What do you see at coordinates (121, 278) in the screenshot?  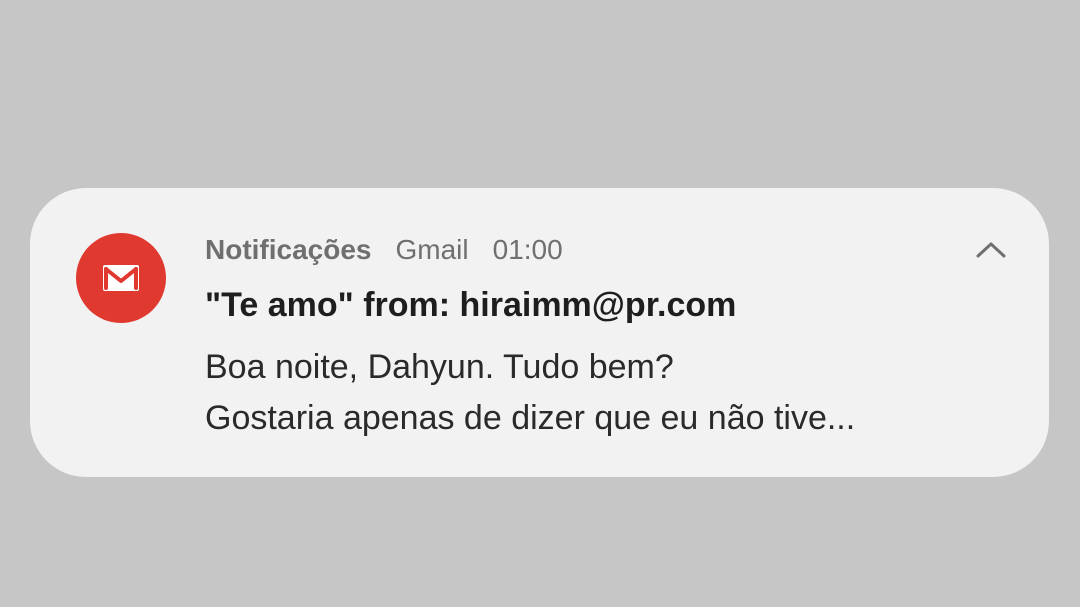 I see `gmail-icon` at bounding box center [121, 278].